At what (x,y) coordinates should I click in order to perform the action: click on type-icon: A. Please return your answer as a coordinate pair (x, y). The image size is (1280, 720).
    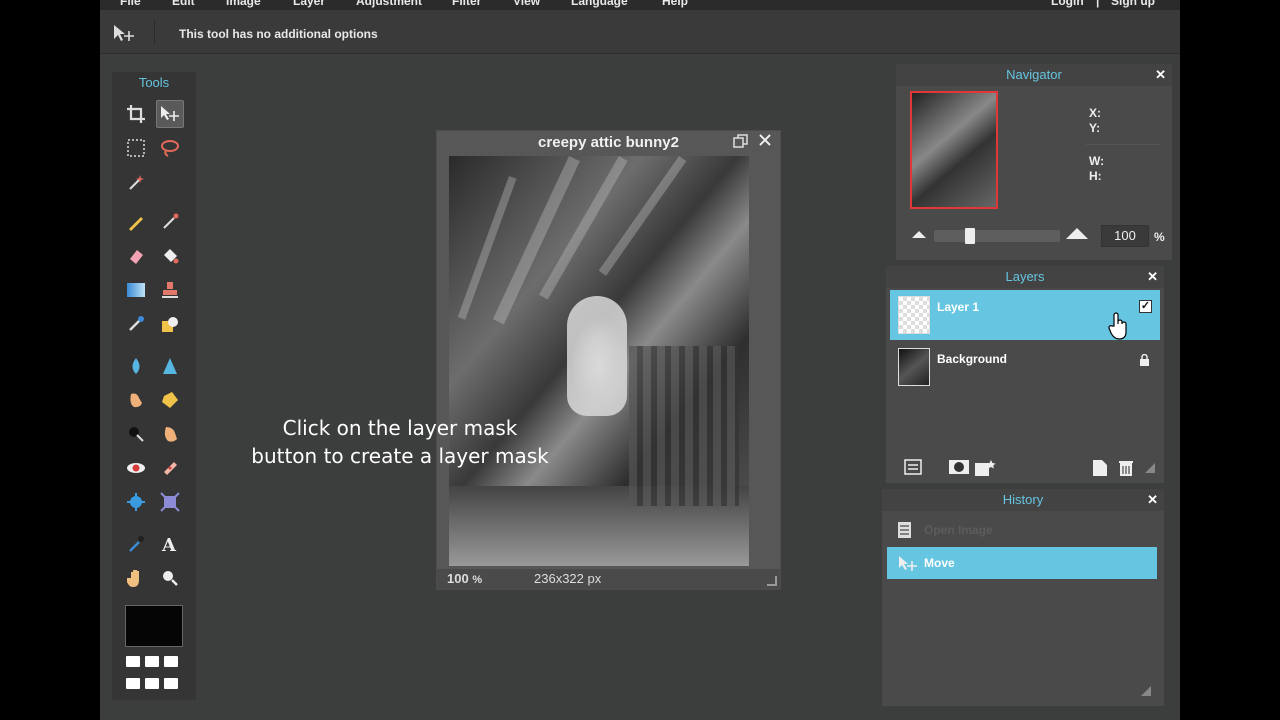
    Looking at the image, I should click on (170, 544).